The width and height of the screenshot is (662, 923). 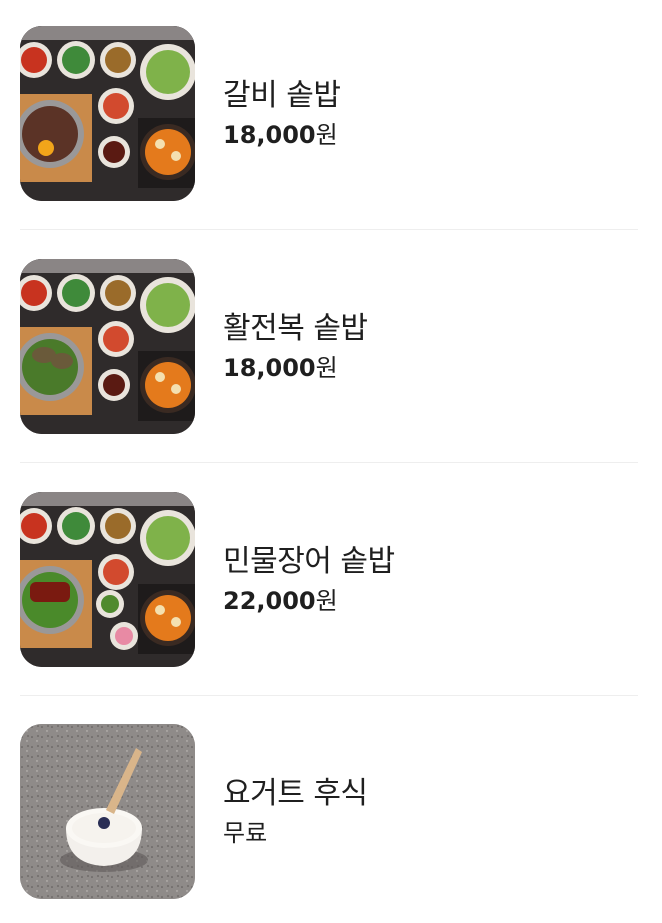 What do you see at coordinates (295, 328) in the screenshot?
I see `menu-item-name: 활전복 솥밥` at bounding box center [295, 328].